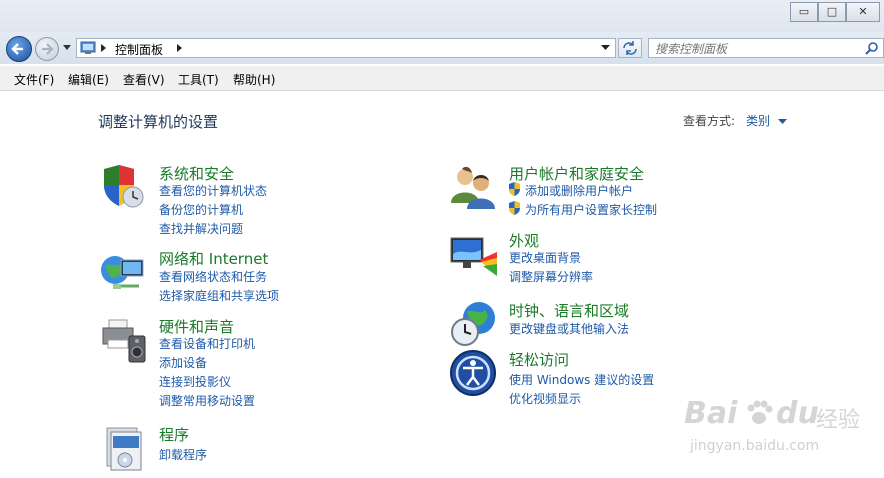 The width and height of the screenshot is (884, 478). I want to click on link-recommended-settings: 使用 Windows 建议的设置, so click(581, 379).